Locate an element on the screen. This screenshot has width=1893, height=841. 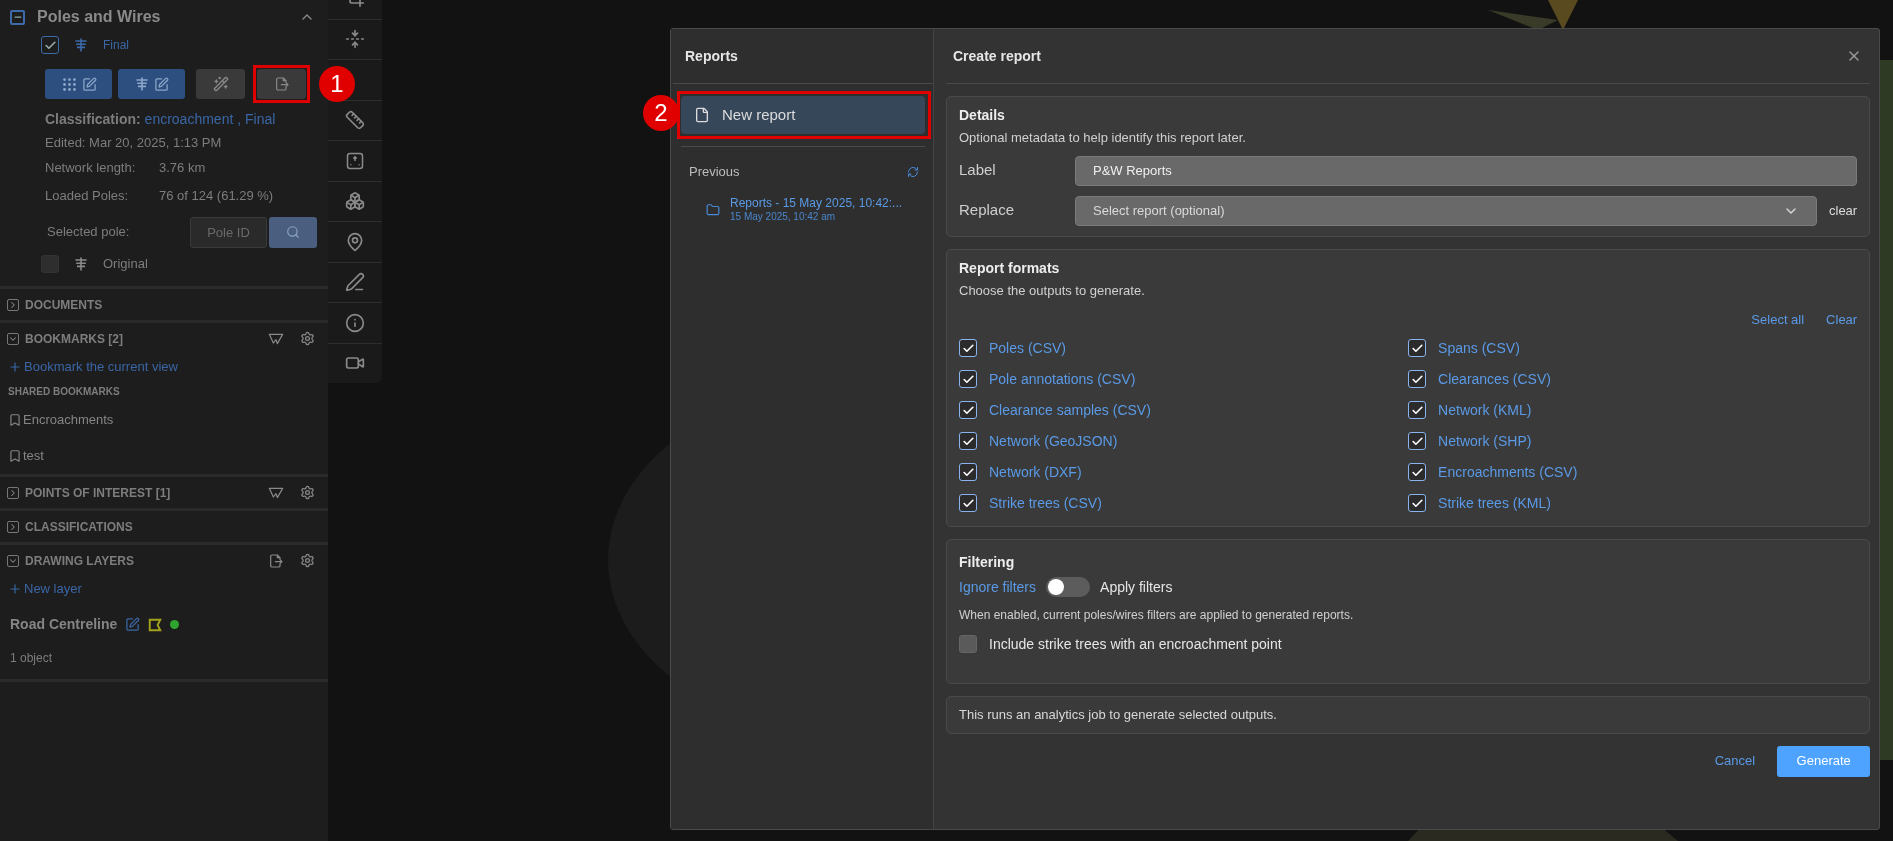
format-option: Encroachments (CSV) is located at coordinates (1508, 472).